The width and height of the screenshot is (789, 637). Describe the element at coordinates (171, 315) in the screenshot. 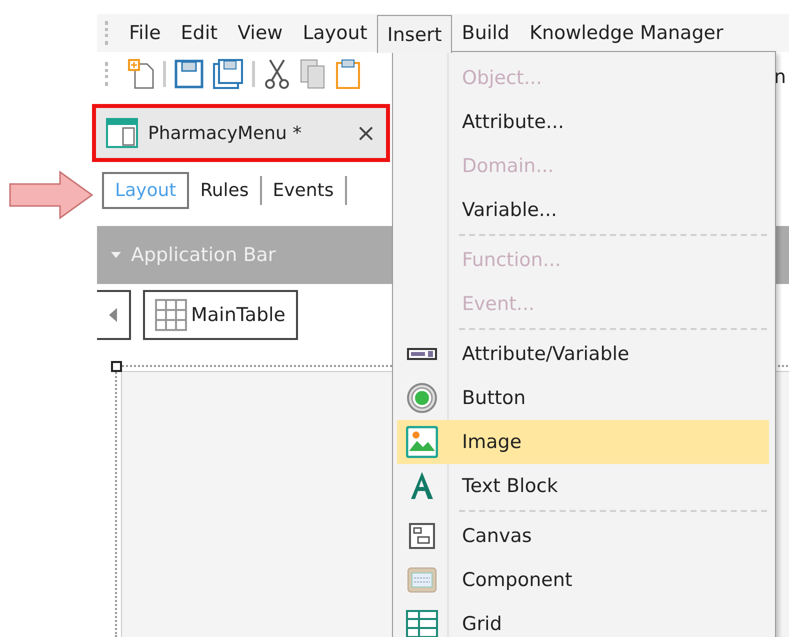

I see `table-icon` at that location.